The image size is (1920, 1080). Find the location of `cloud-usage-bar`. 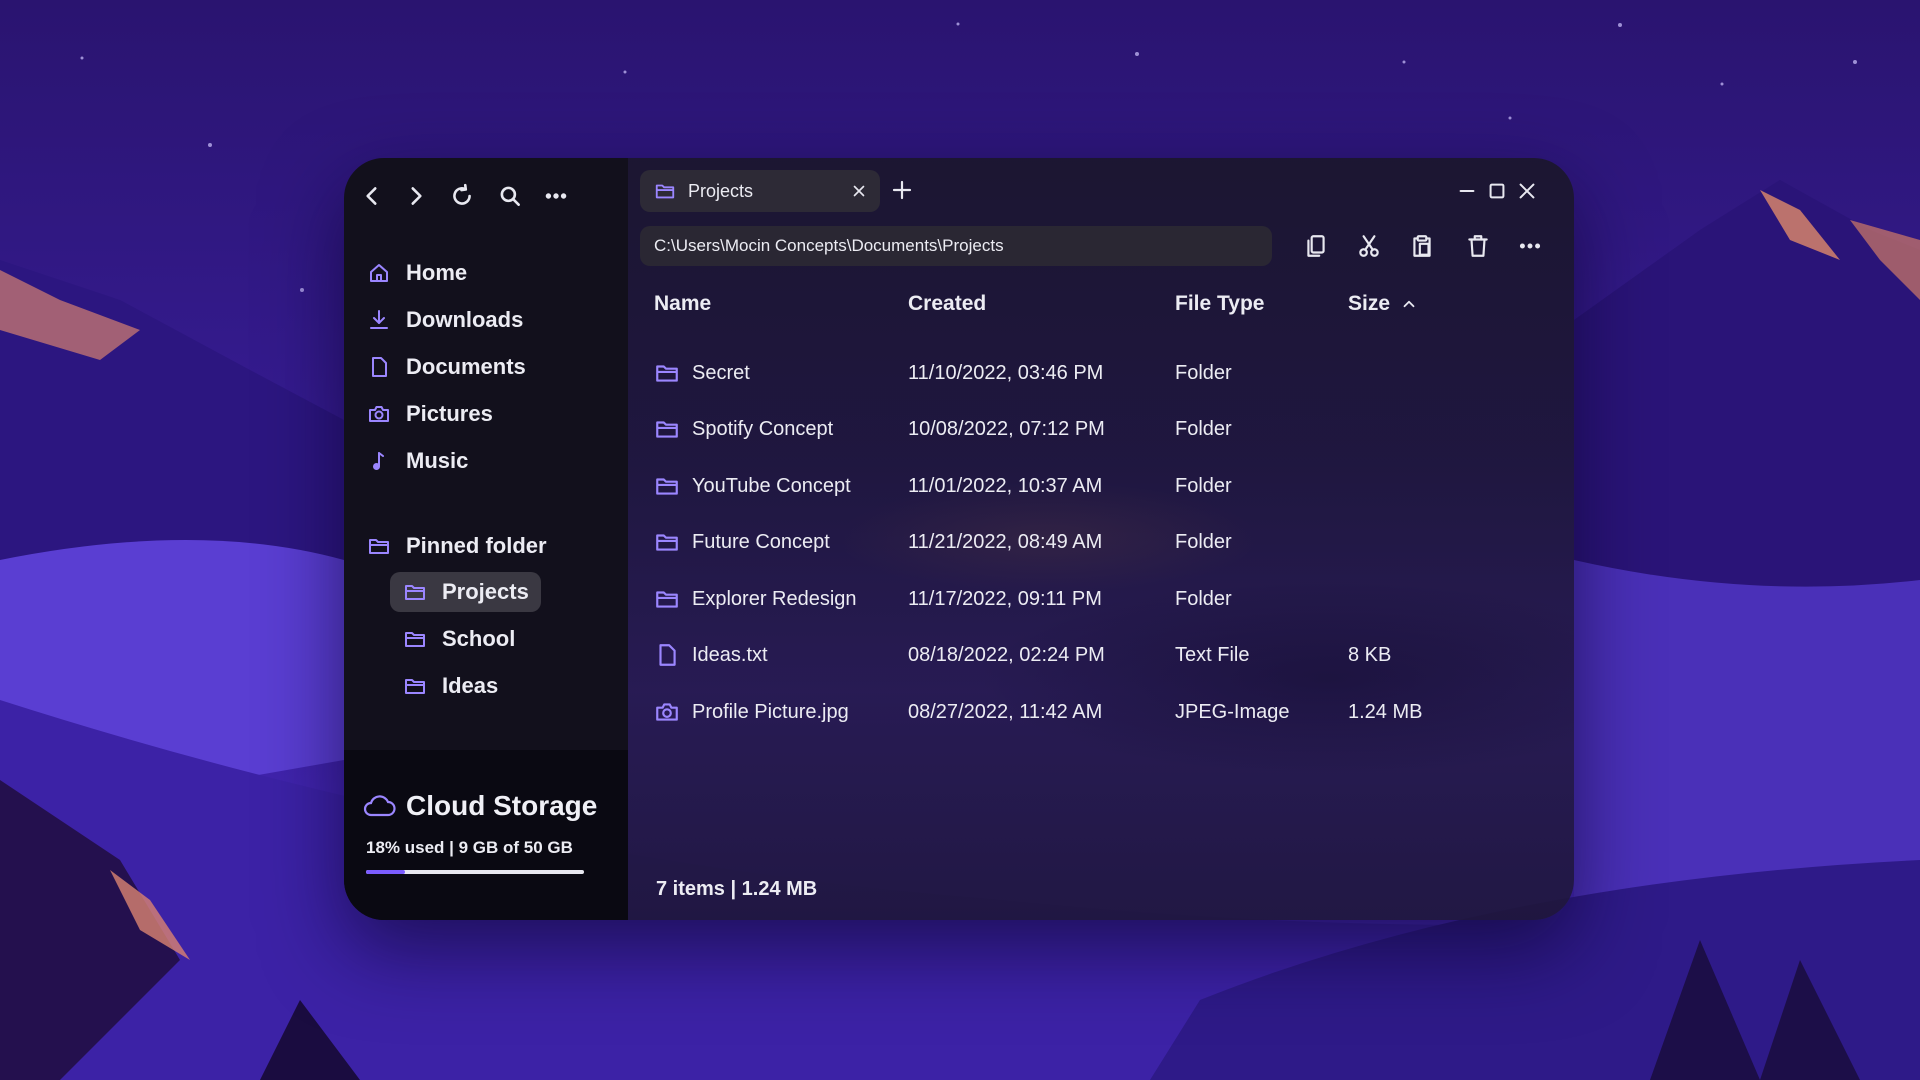

cloud-usage-bar is located at coordinates (475, 872).